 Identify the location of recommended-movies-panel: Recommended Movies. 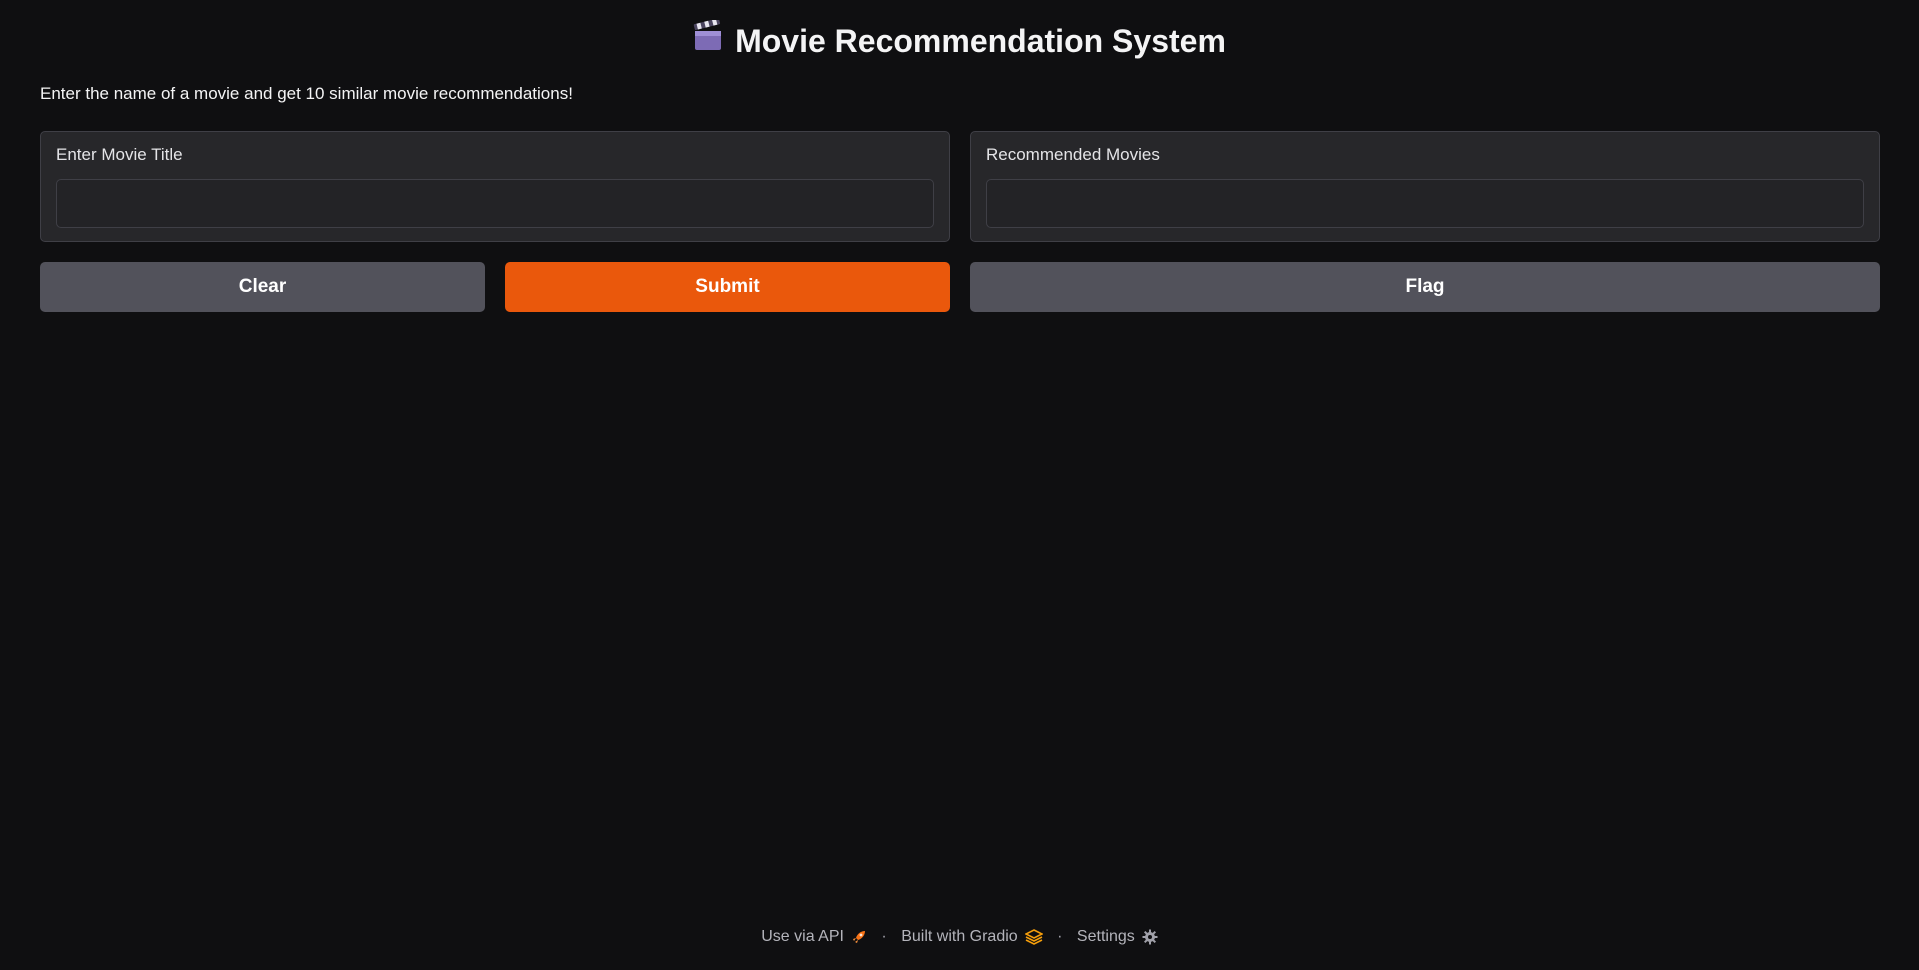
(1425, 186).